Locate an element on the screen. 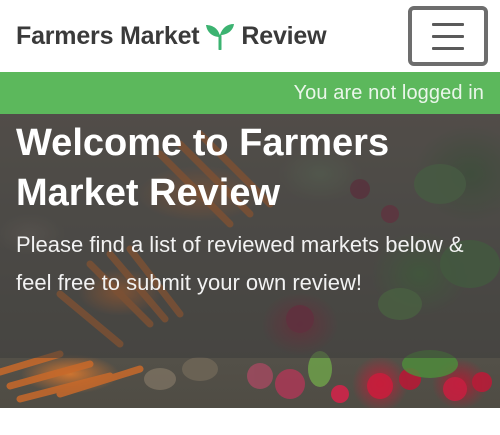 Image resolution: width=500 pixels, height=435 pixels. brand-name-first: Farmers Market is located at coordinates (108, 35).